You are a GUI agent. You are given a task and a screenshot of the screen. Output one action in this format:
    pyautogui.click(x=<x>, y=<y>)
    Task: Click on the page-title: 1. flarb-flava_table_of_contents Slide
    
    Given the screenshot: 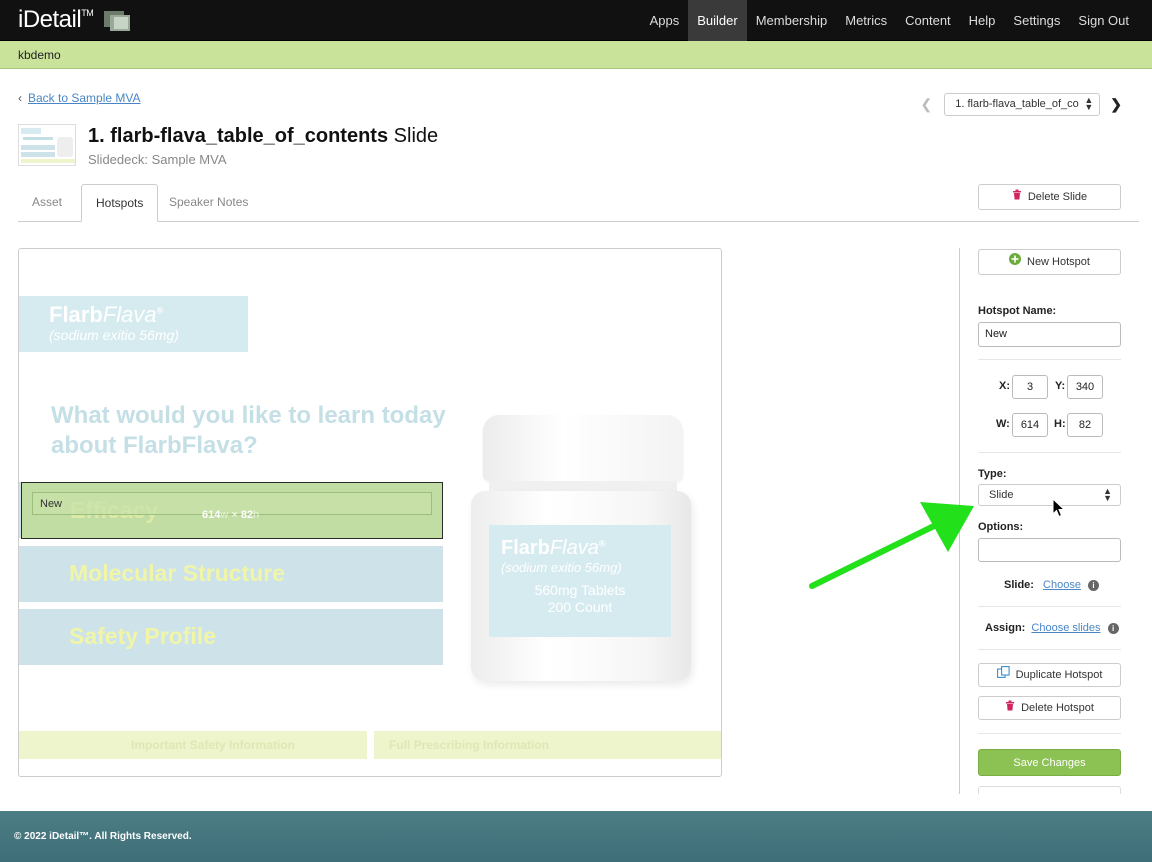 What is the action you would take?
    pyautogui.click(x=263, y=136)
    